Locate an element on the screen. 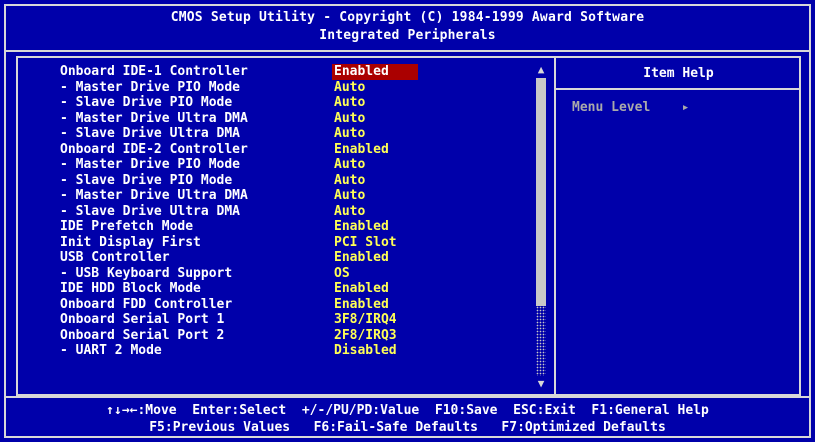 The width and height of the screenshot is (815, 442). help-divider is located at coordinates (678, 89).